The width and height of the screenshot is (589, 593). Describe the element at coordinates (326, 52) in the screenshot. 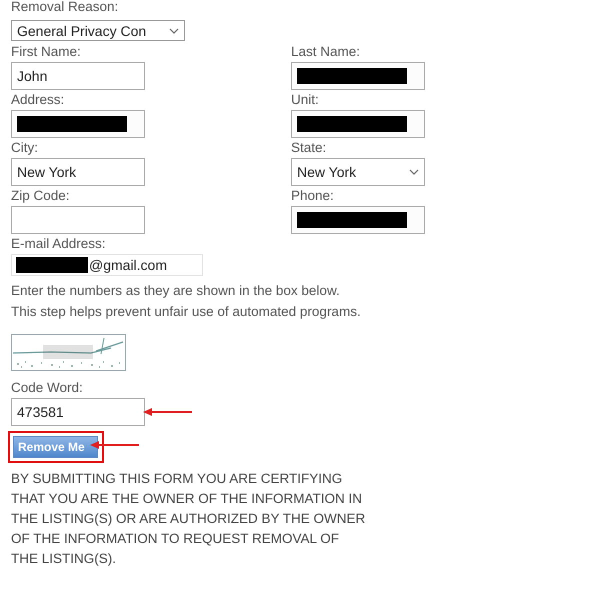

I see `field-label: Last Name:` at that location.